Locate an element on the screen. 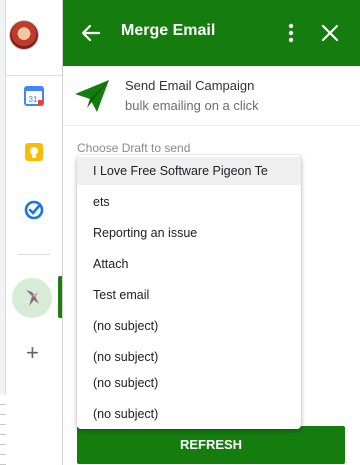  tasks-icon is located at coordinates (34, 210).